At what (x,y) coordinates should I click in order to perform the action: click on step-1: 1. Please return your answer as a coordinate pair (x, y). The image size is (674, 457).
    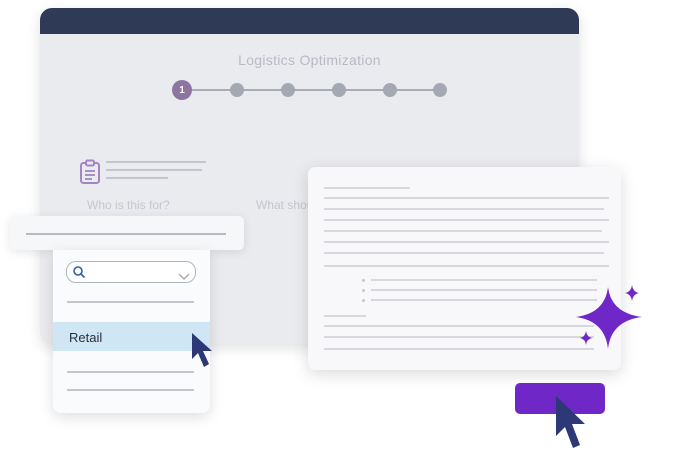
    Looking at the image, I should click on (182, 90).